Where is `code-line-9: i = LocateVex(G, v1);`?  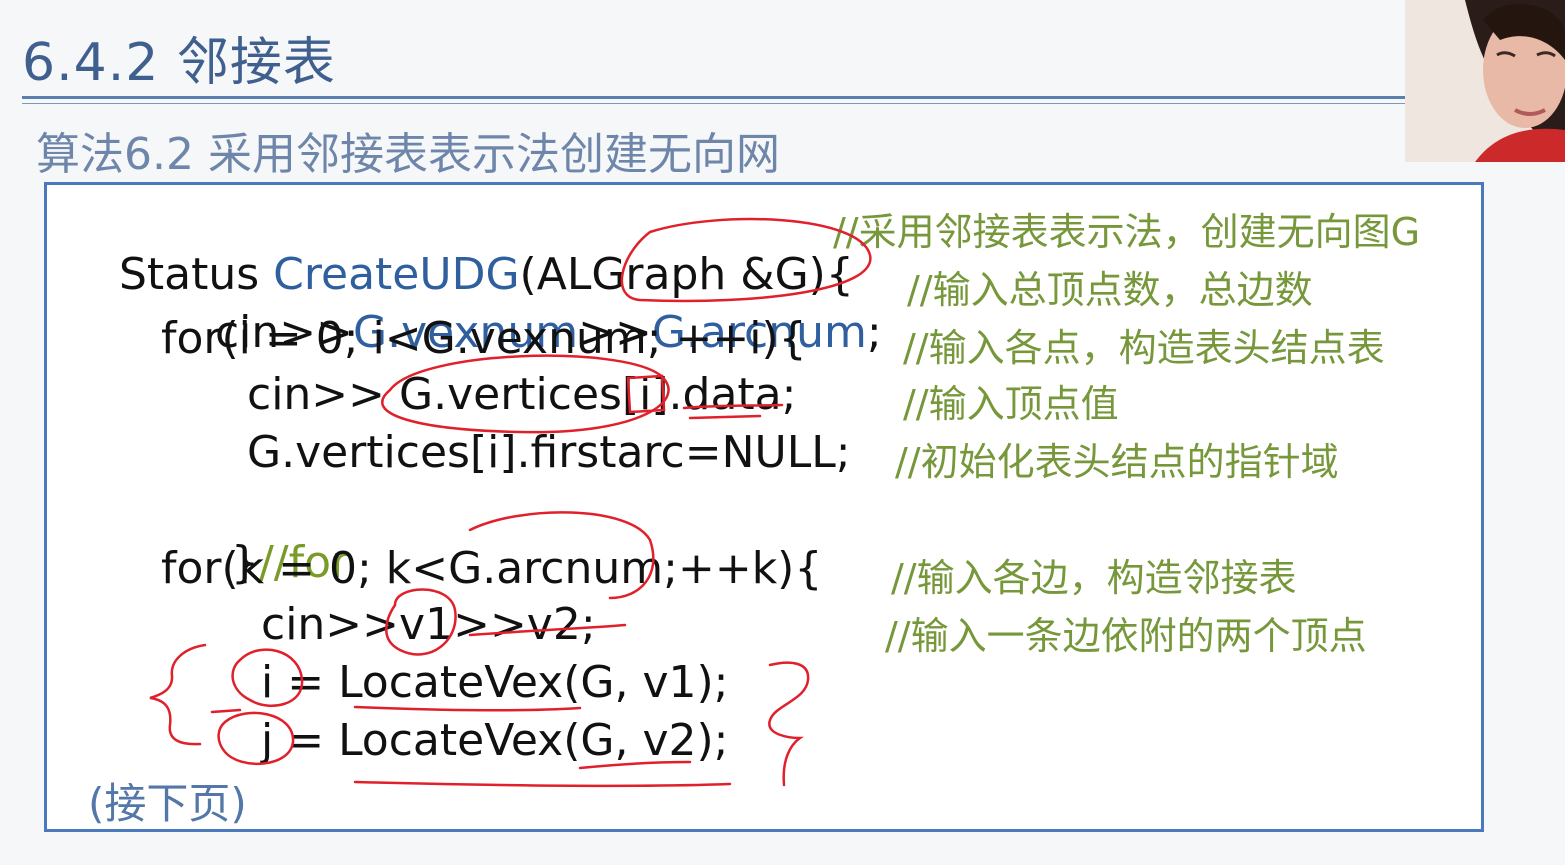
code-line-9: i = LocateVex(G, v1); is located at coordinates (495, 682).